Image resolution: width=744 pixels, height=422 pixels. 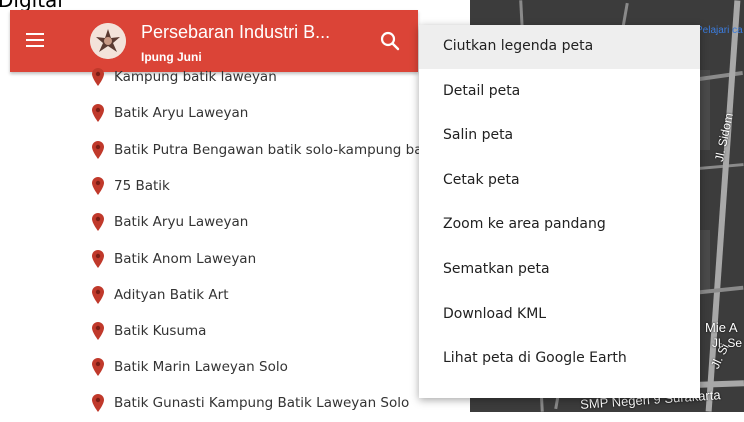 What do you see at coordinates (257, 187) in the screenshot?
I see `list-item: 75 Batik` at bounding box center [257, 187].